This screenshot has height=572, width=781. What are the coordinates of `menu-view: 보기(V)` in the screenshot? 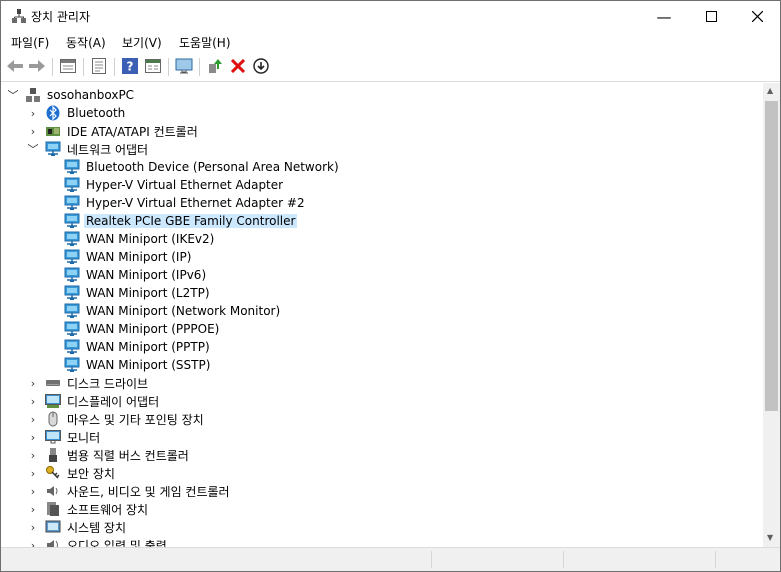 It's located at (142, 42).